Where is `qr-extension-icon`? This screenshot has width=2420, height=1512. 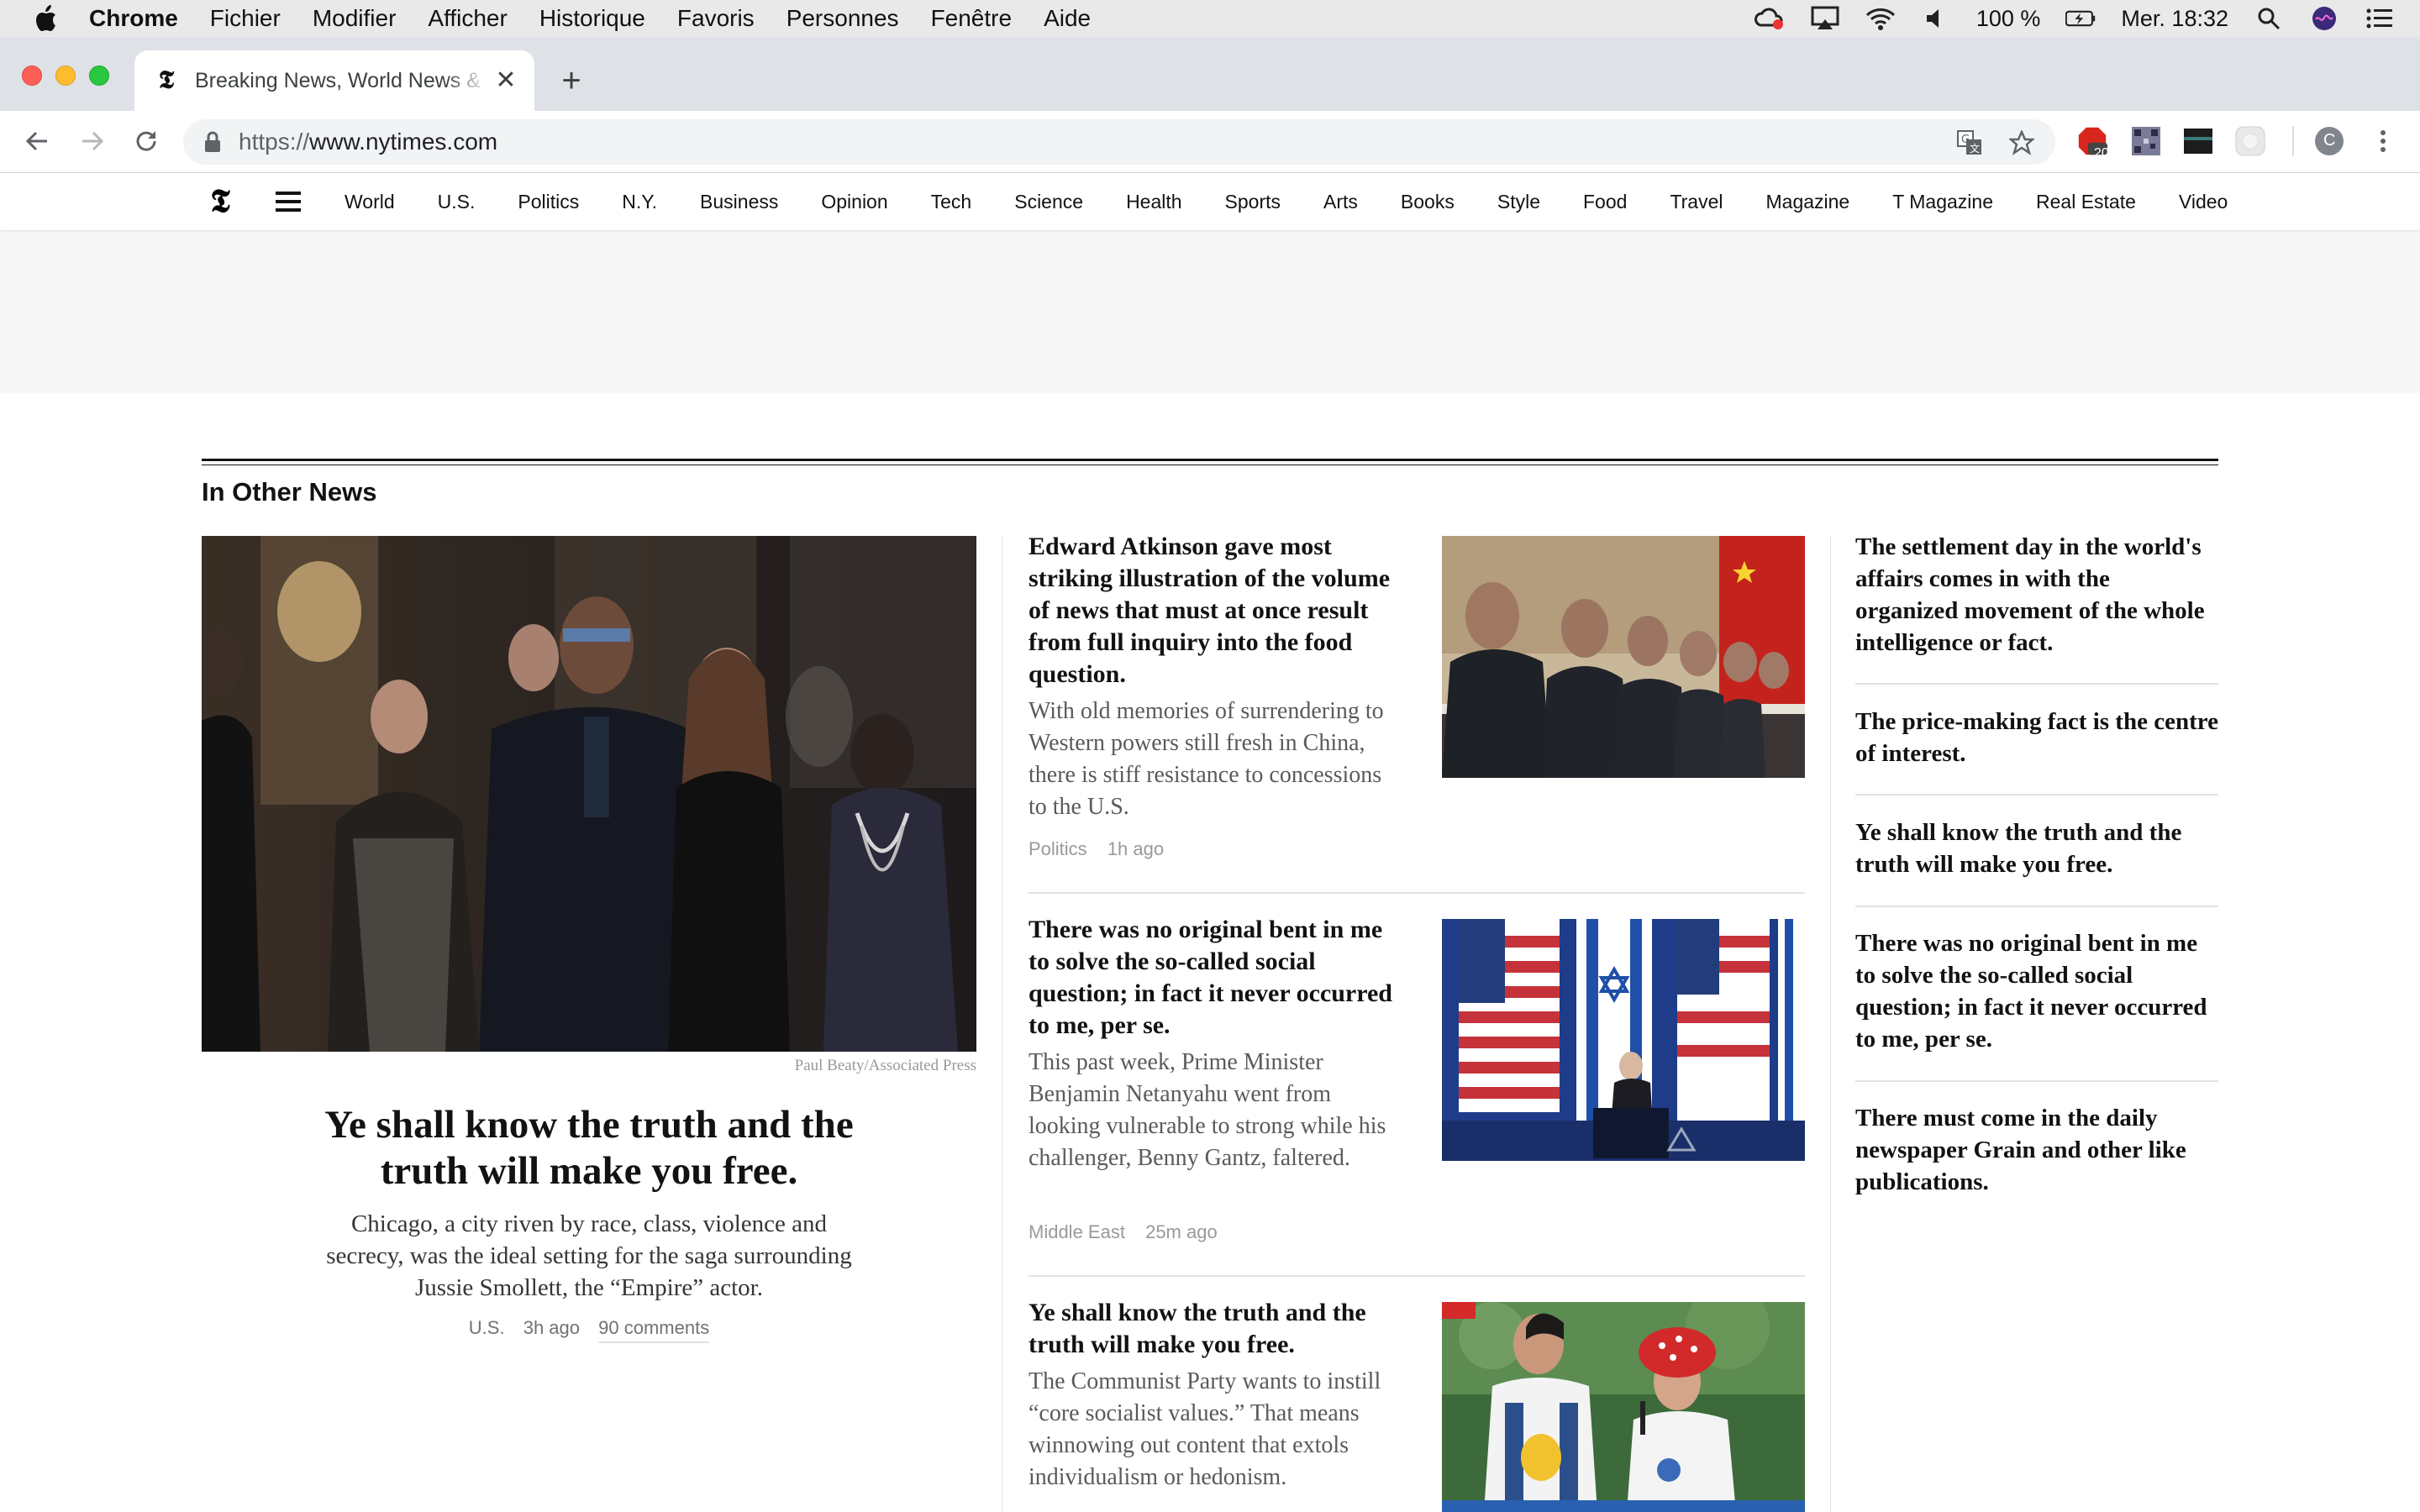
qr-extension-icon is located at coordinates (2146, 141).